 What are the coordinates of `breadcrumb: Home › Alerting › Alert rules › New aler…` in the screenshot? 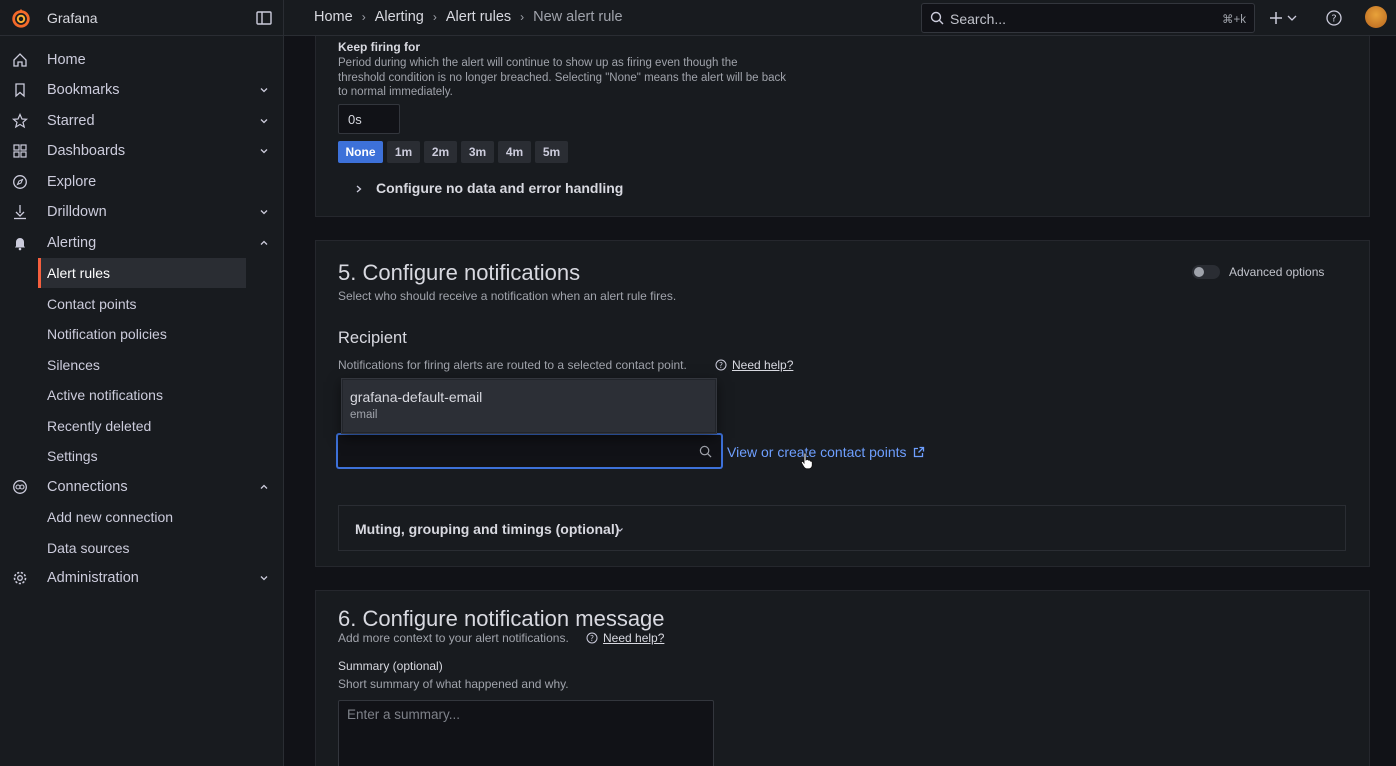 It's located at (468, 17).